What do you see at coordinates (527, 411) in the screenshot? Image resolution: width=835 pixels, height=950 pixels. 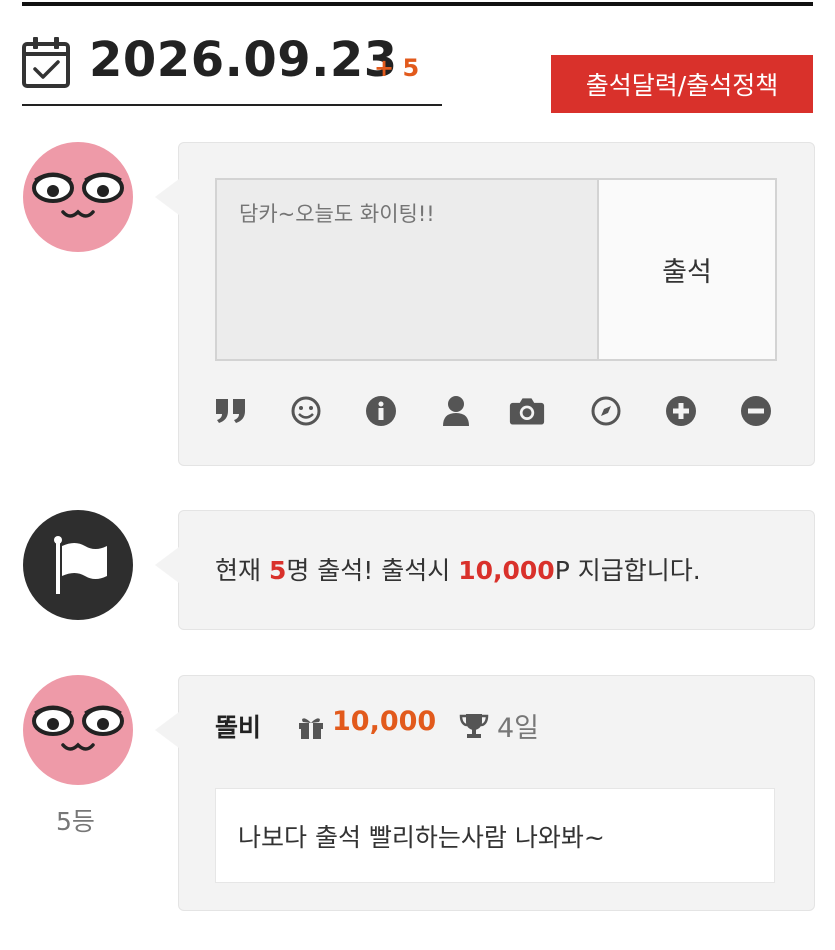 I see `camera-icon` at bounding box center [527, 411].